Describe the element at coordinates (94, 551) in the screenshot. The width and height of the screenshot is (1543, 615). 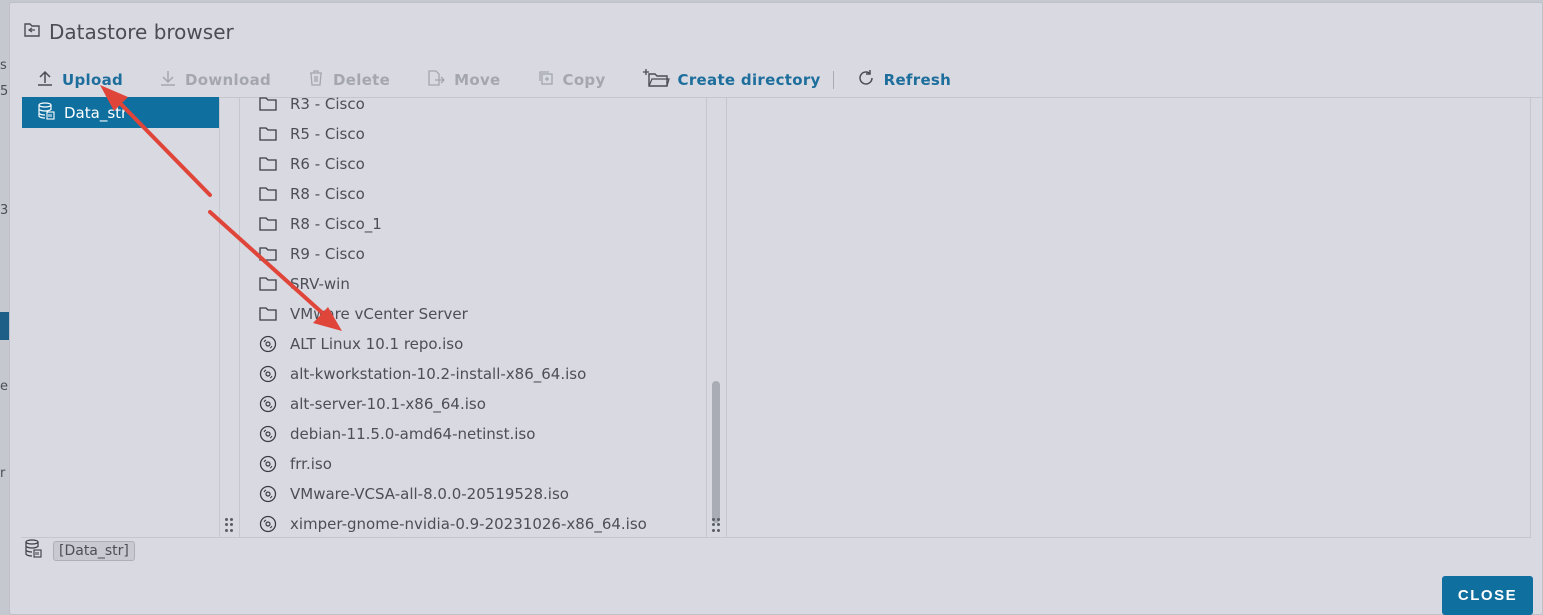
I see `current-path-chip: [Data_str]` at that location.